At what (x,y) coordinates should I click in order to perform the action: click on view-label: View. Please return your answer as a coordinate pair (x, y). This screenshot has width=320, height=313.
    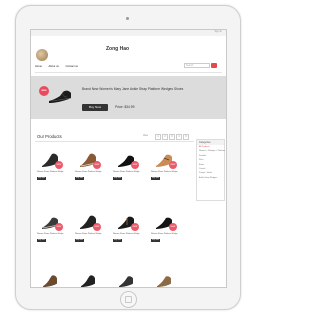
    Looking at the image, I should click on (145, 136).